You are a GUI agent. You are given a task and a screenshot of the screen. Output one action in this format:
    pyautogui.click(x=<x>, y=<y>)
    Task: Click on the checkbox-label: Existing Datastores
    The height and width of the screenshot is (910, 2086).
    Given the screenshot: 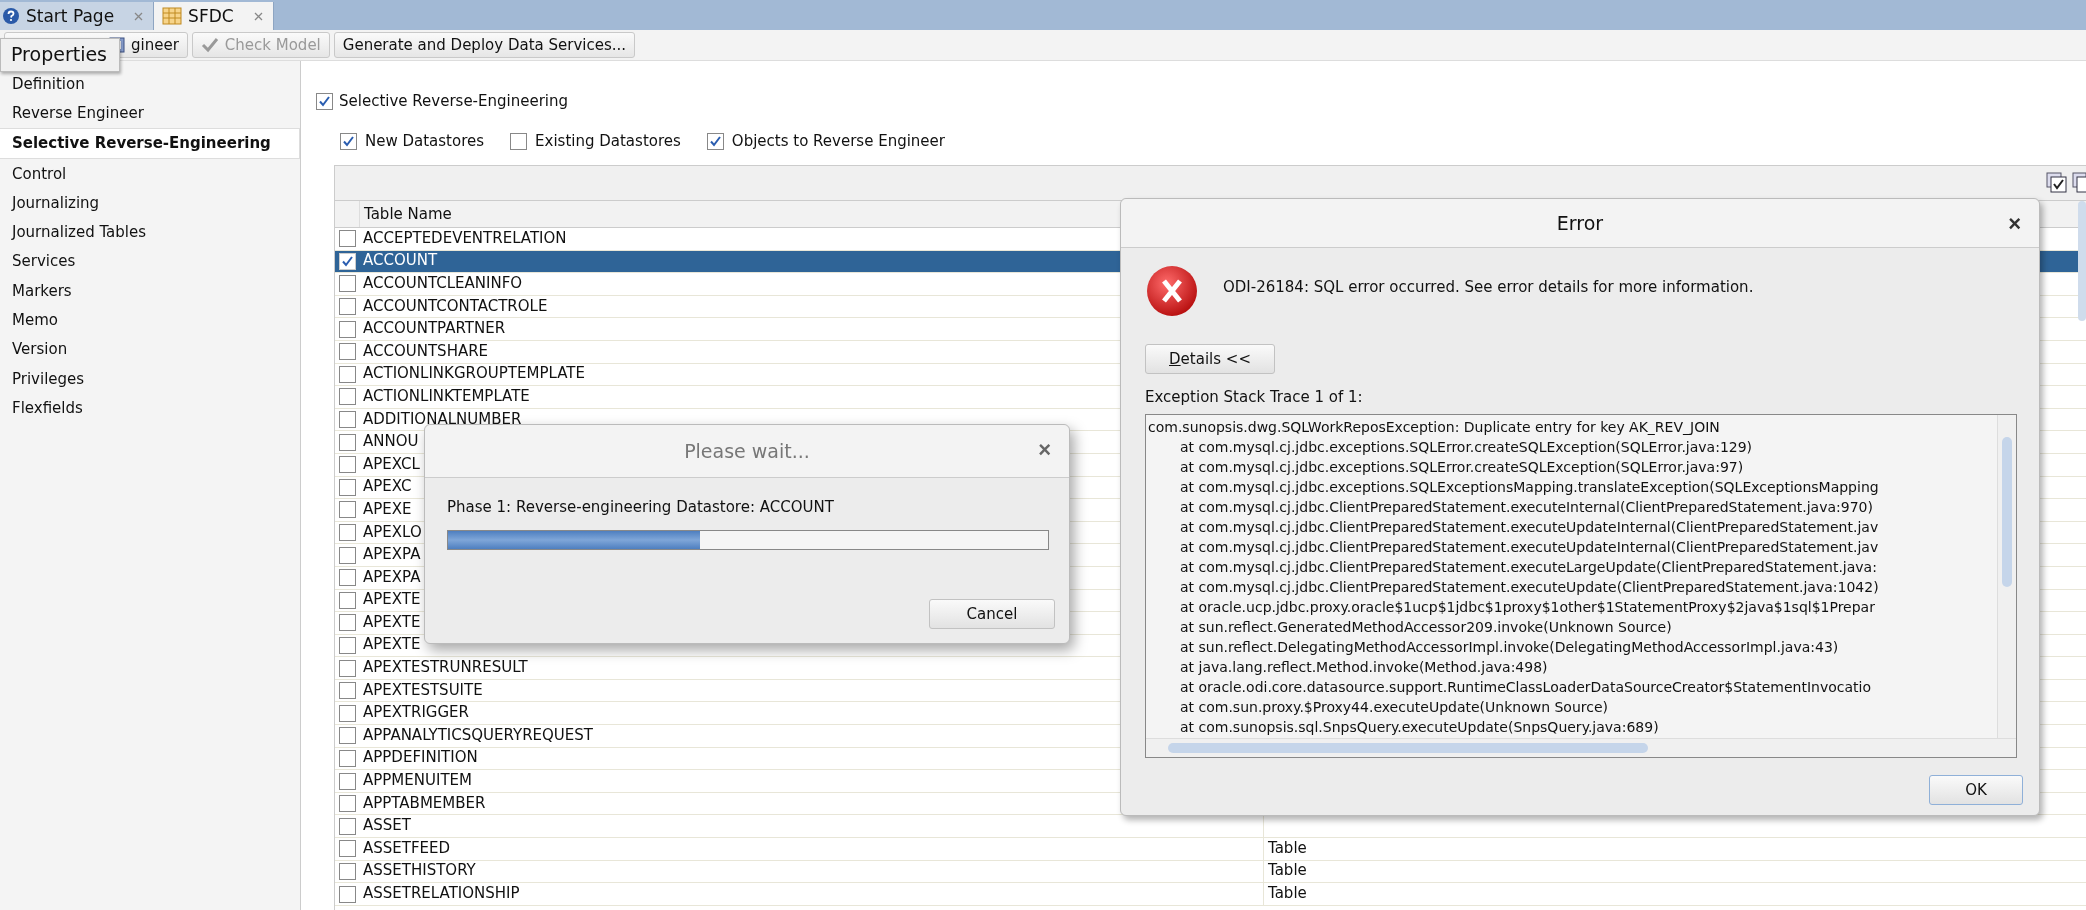 What is the action you would take?
    pyautogui.click(x=608, y=141)
    